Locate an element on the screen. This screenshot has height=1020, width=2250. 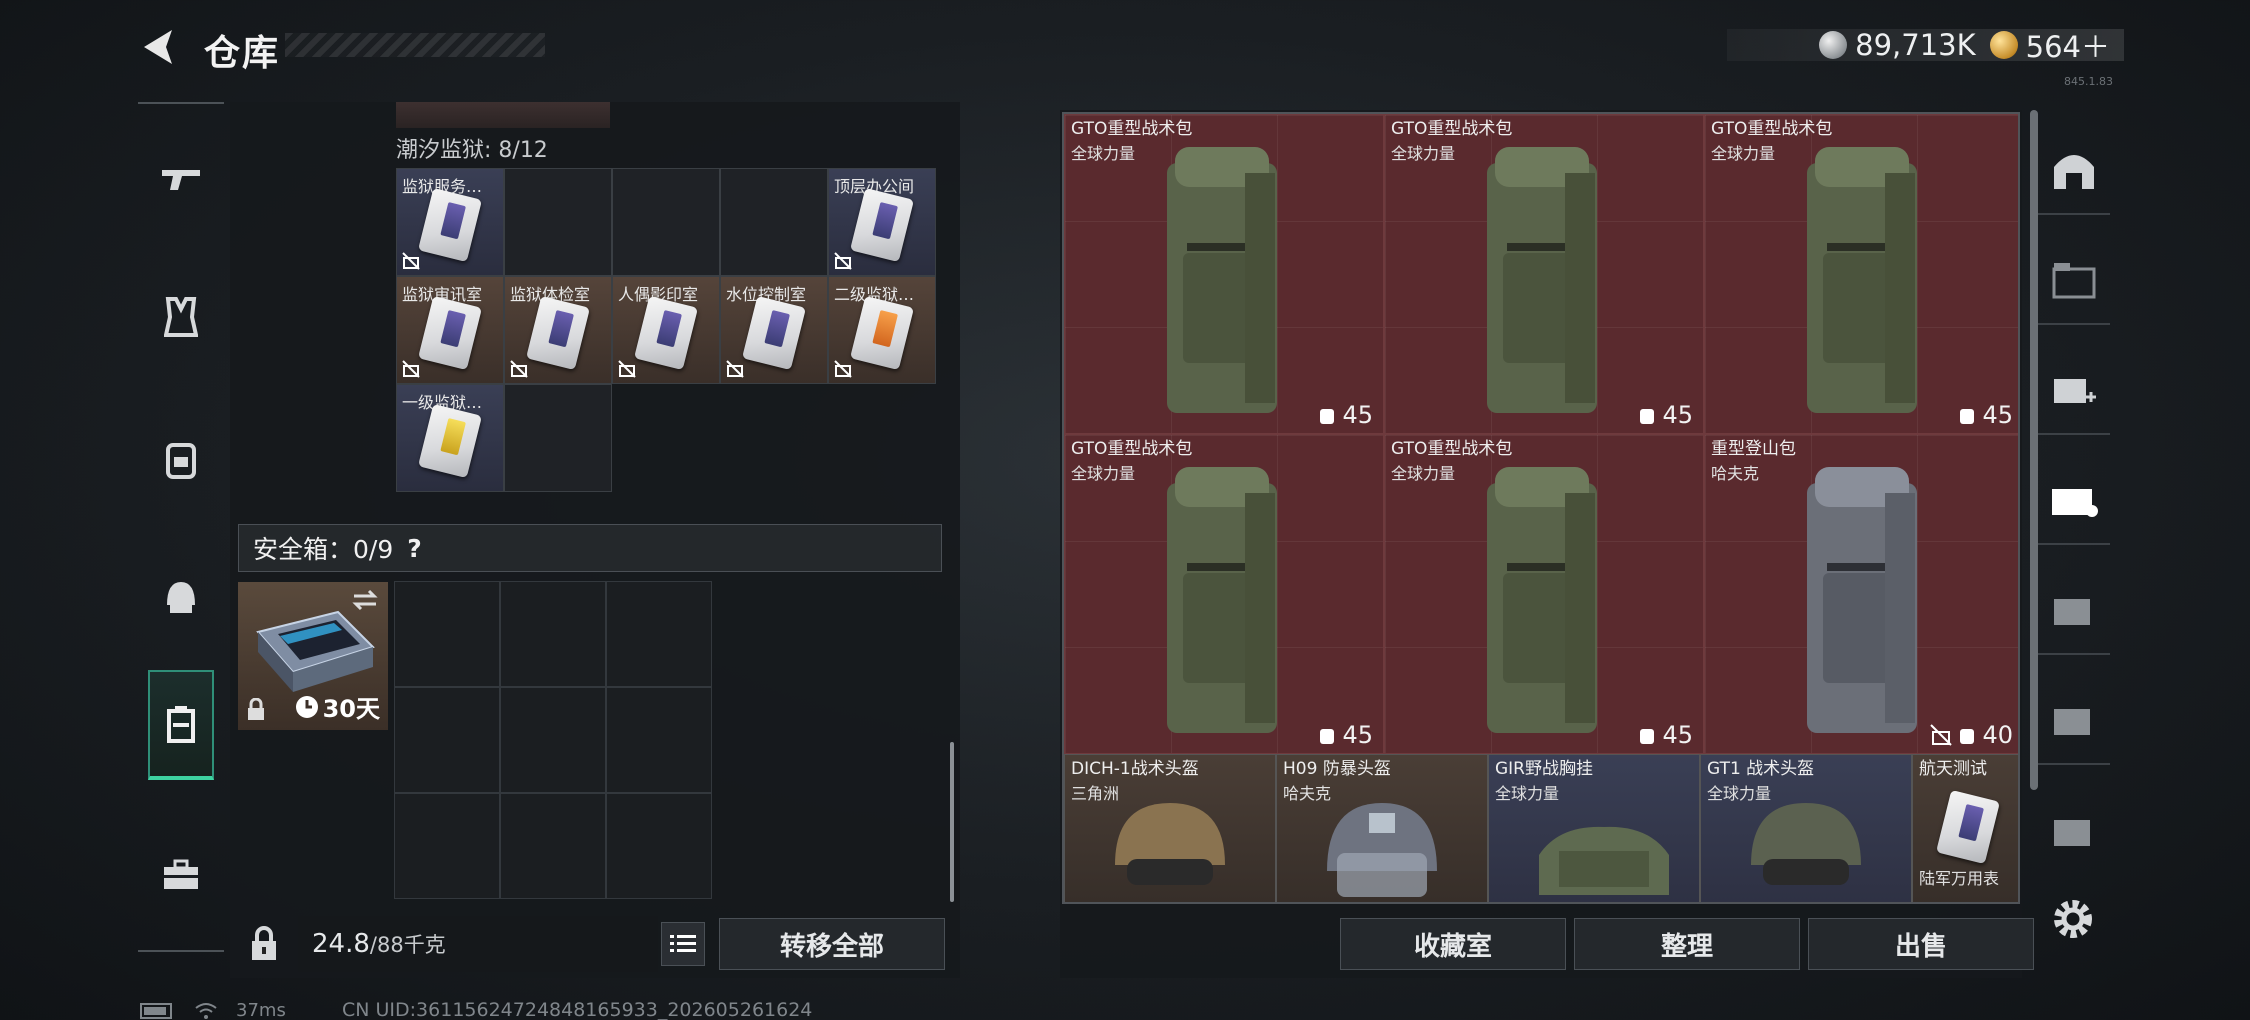
keycard-slot: 顶层办公间 is located at coordinates (882, 222).